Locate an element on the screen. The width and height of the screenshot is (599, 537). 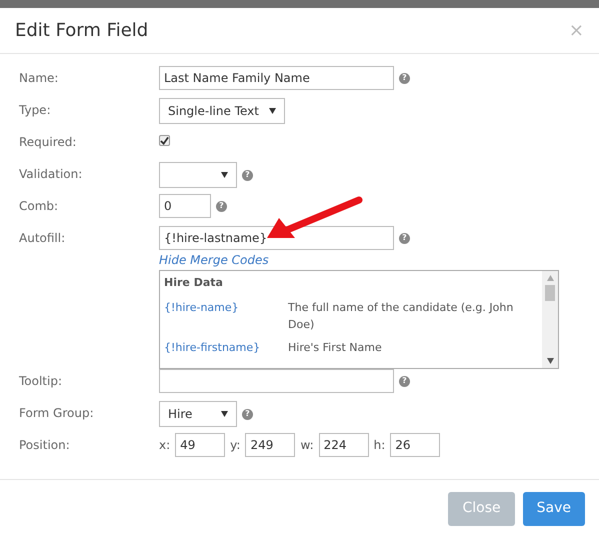
number-input: 0 is located at coordinates (185, 206).